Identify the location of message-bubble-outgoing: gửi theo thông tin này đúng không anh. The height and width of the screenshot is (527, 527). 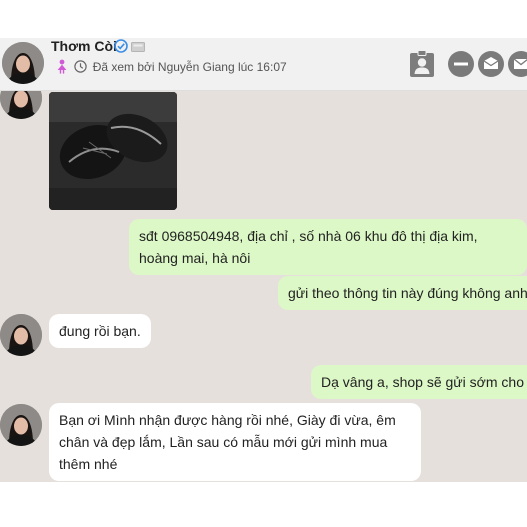
(402, 293).